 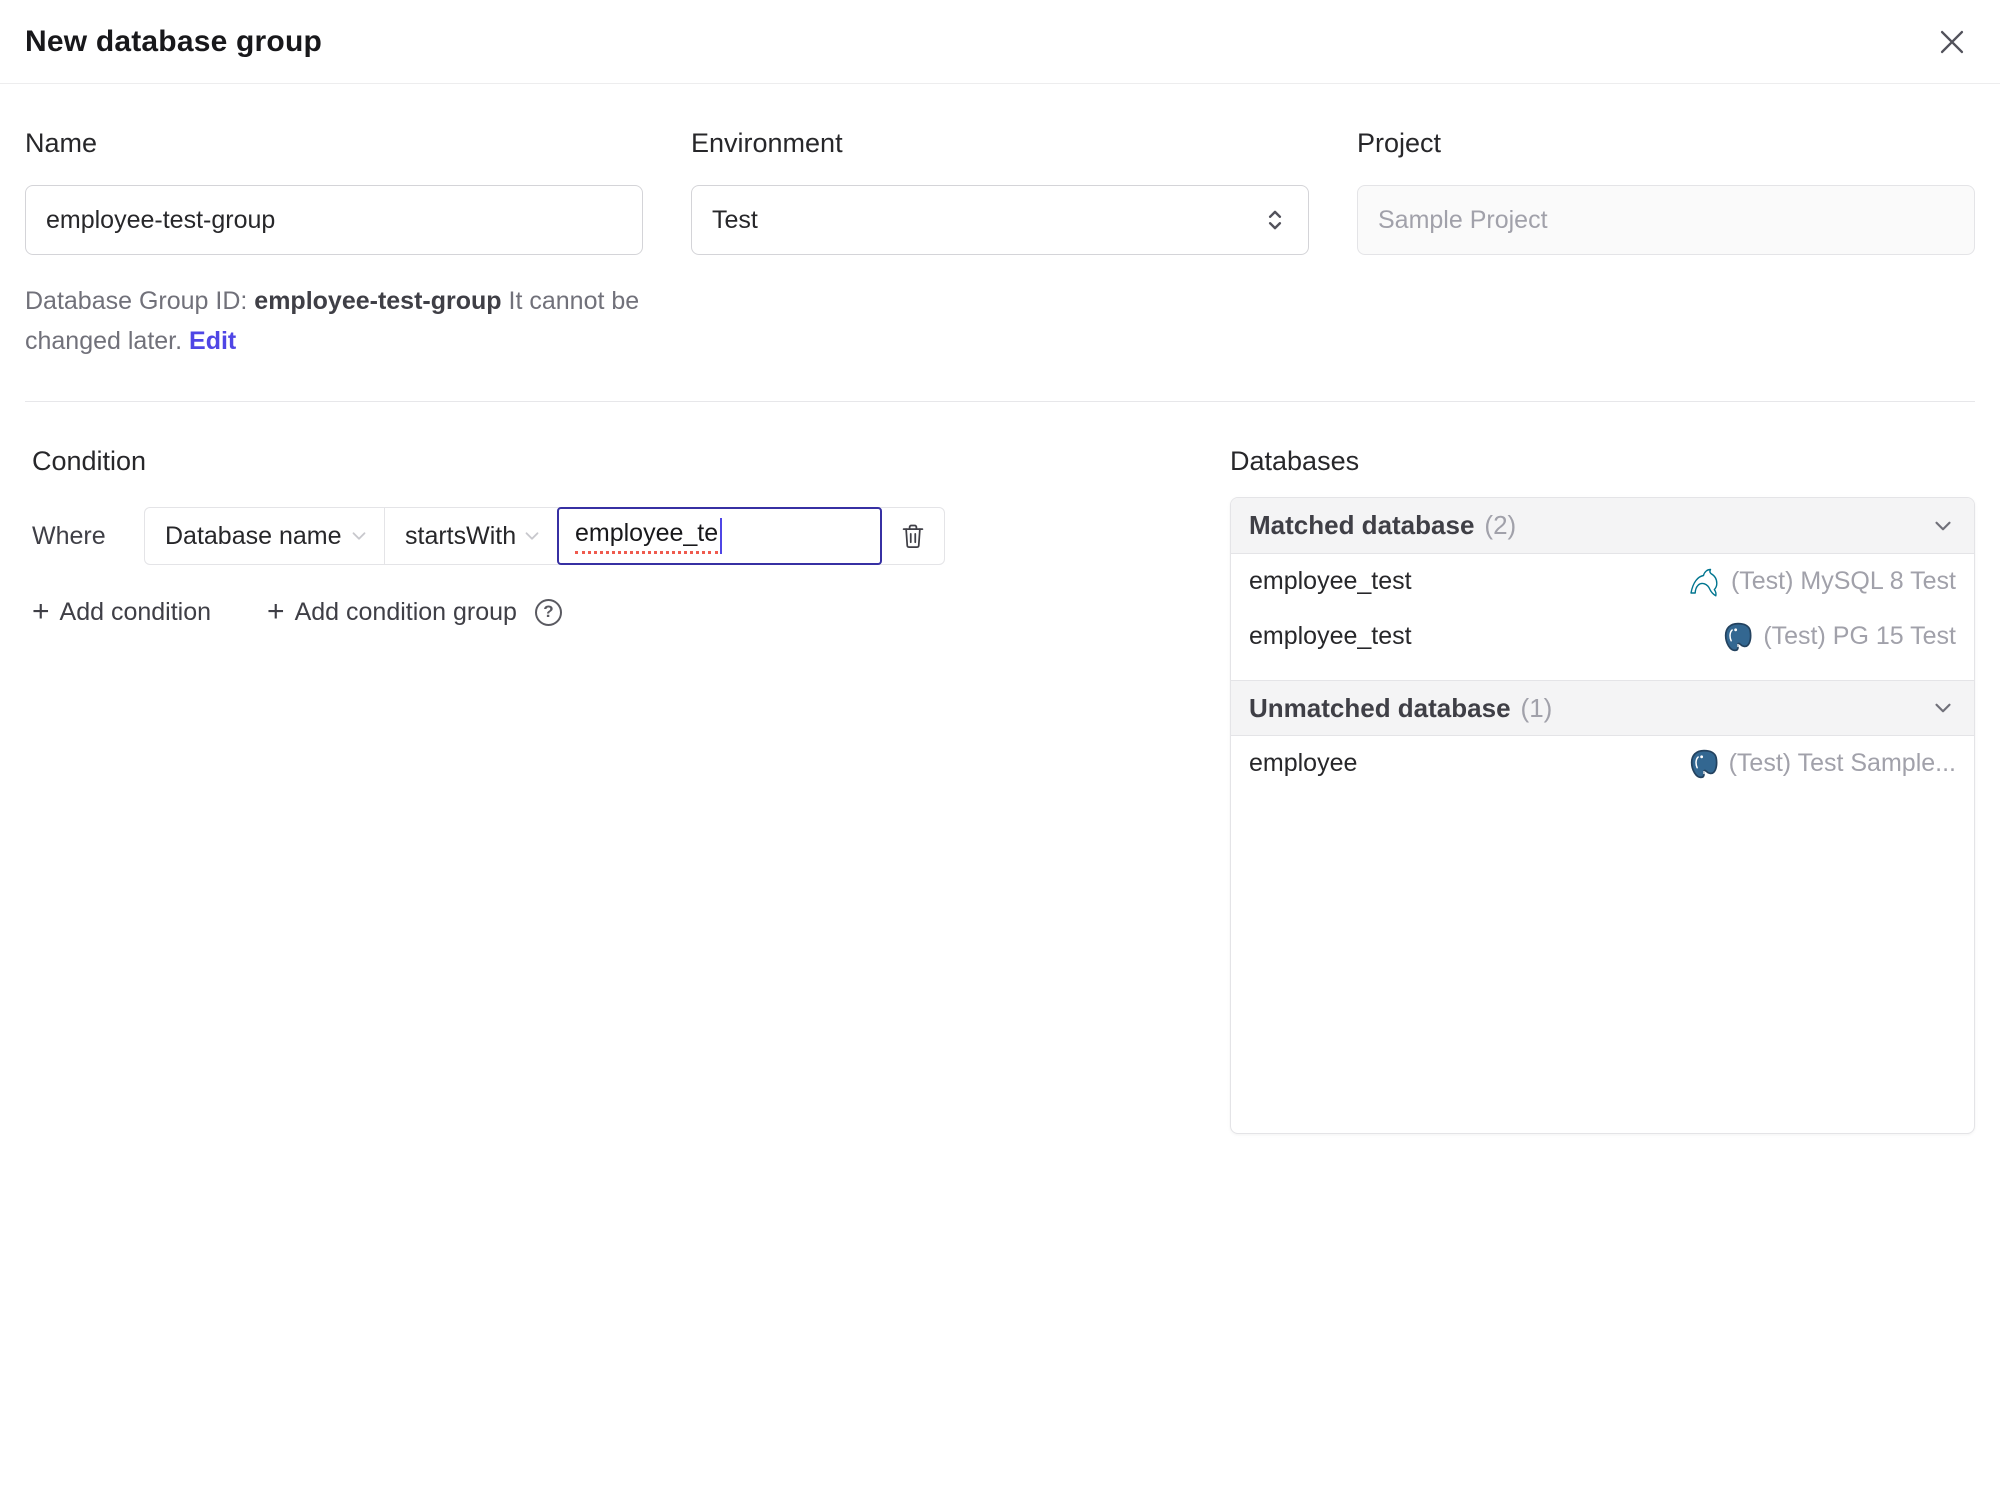 I want to click on unmatched-database-label: Unmatched database, so click(x=1380, y=707).